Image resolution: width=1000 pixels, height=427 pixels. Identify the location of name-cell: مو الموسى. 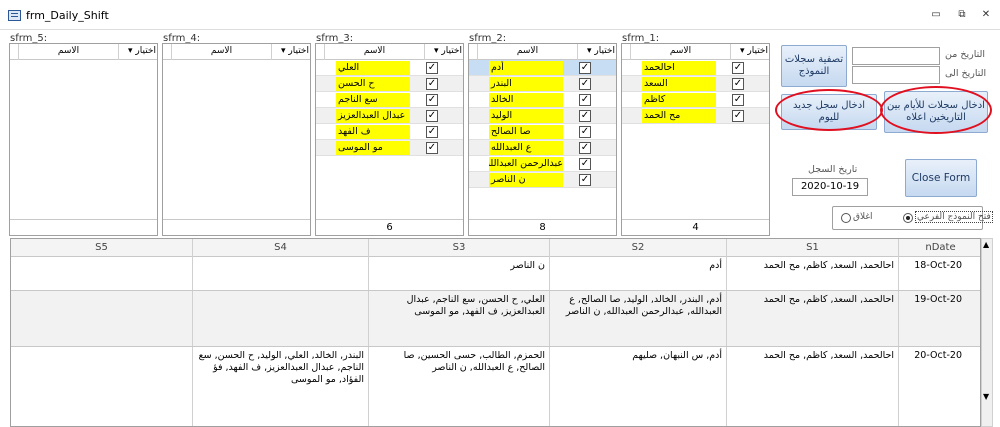
(373, 148).